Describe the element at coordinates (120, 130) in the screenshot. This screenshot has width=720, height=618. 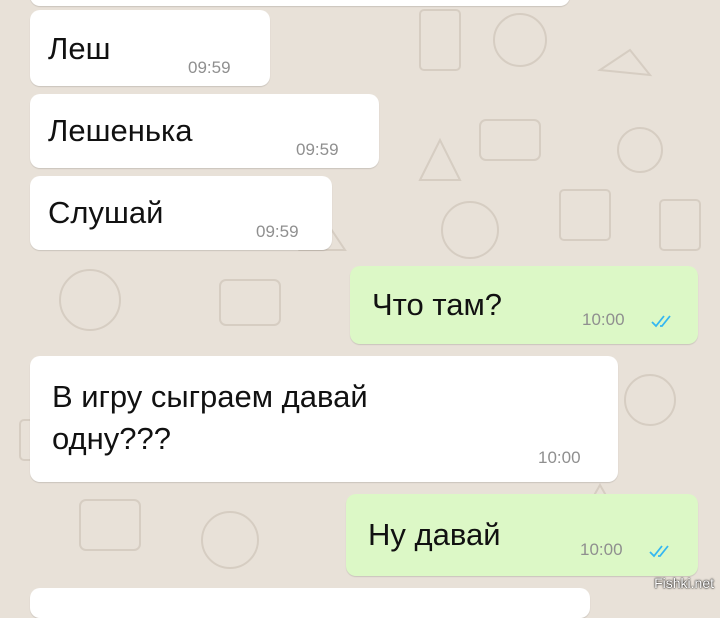
I see `message-text: Лешенька` at that location.